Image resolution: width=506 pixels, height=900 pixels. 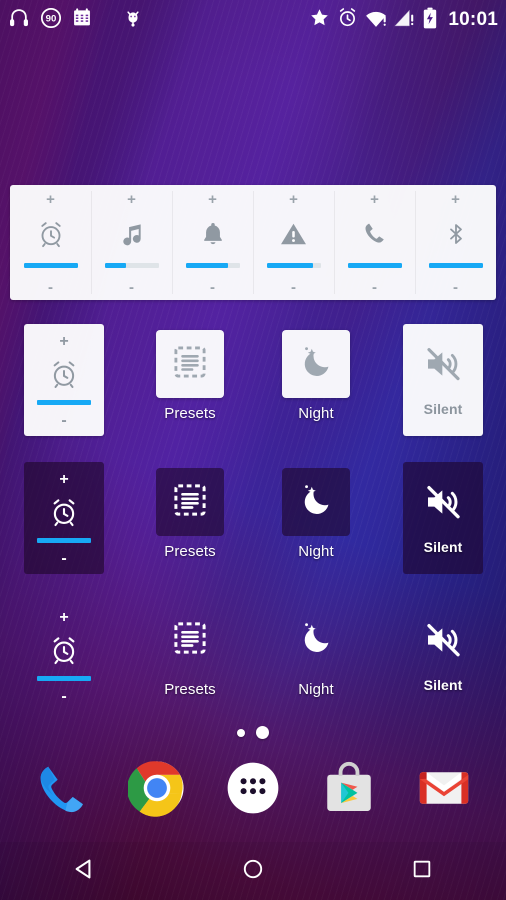 I want to click on volume-slider-notification, so click(x=212, y=265).